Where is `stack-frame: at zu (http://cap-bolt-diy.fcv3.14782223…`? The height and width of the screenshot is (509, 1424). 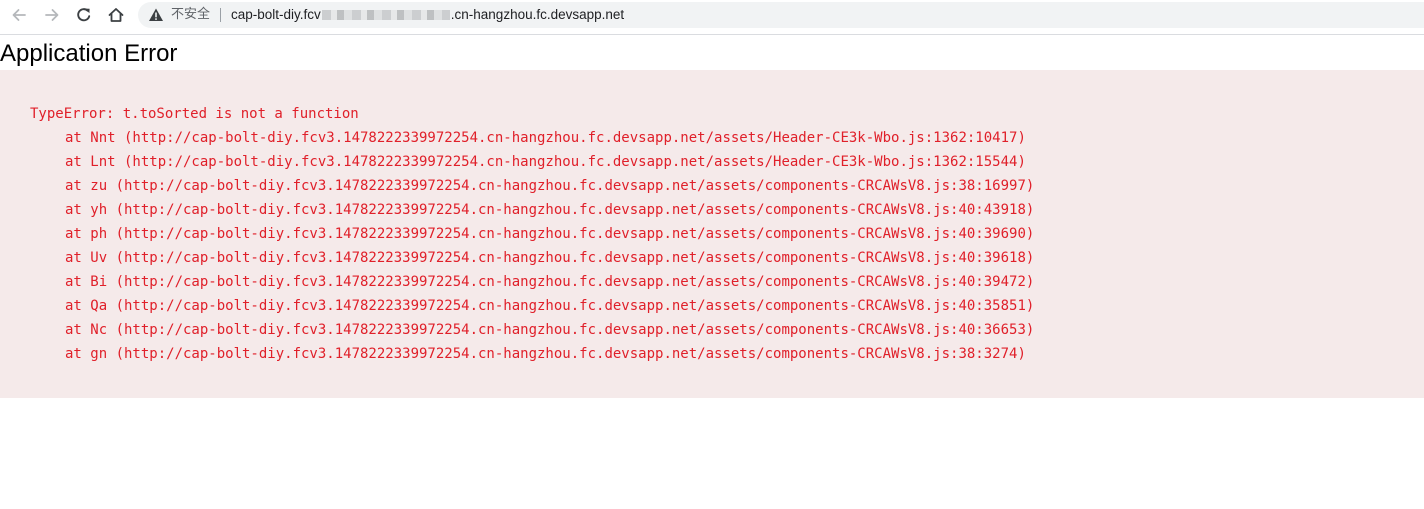 stack-frame: at zu (http://cap-bolt-diy.fcv3.14782223… is located at coordinates (550, 186).